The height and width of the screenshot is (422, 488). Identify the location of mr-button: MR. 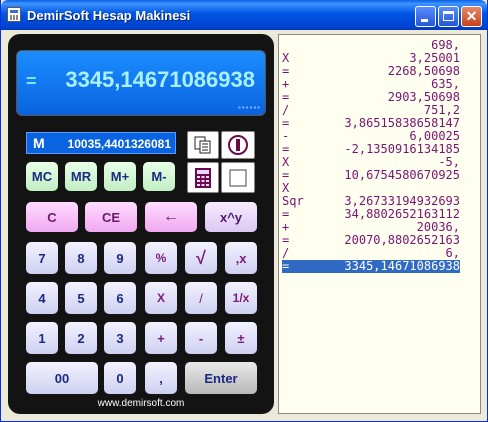
(81, 176).